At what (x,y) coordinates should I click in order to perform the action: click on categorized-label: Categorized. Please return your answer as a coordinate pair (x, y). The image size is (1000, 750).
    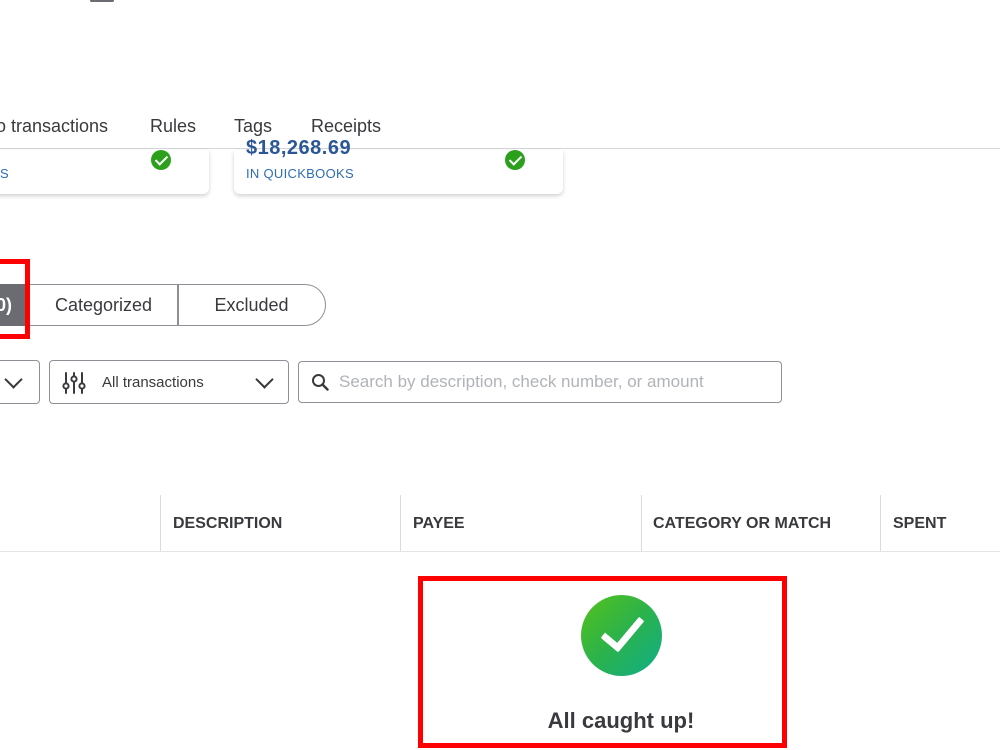
    Looking at the image, I should click on (103, 304).